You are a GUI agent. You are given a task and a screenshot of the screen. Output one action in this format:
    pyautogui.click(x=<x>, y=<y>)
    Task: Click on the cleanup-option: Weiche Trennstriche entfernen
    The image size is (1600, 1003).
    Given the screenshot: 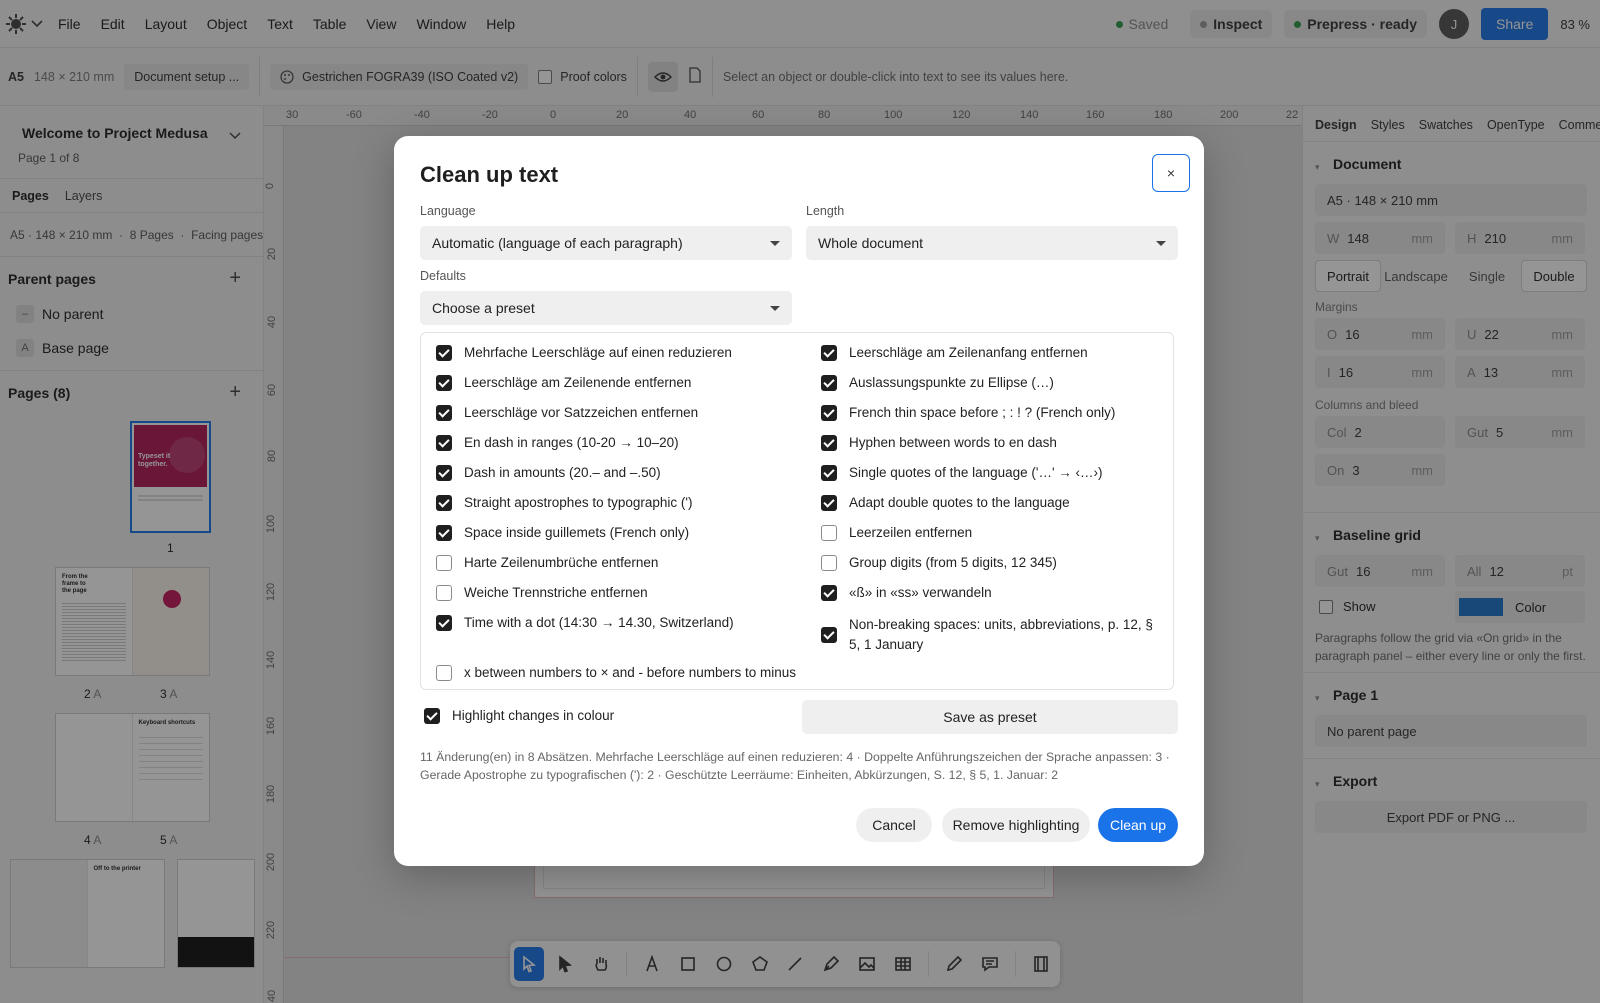 What is the action you would take?
    pyautogui.click(x=621, y=593)
    